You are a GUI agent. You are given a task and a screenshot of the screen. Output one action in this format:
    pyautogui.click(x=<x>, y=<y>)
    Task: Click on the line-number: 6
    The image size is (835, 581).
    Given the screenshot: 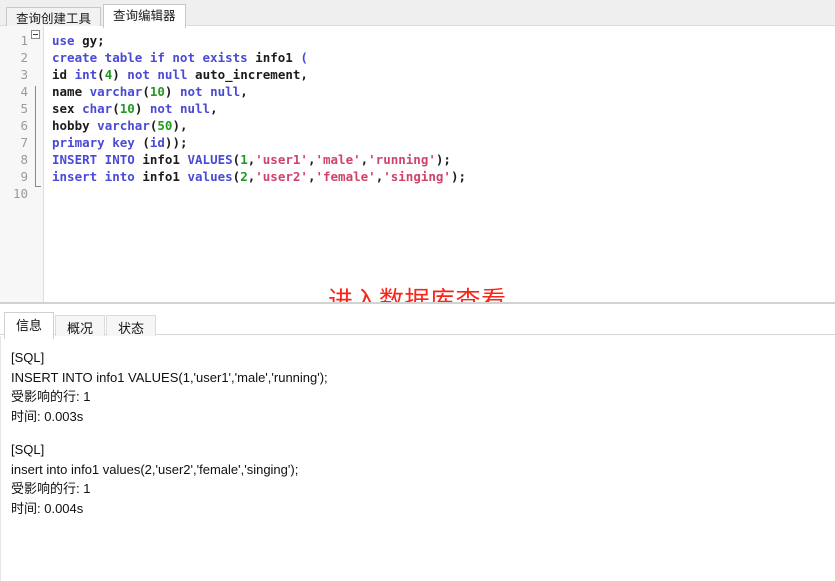 What is the action you would take?
    pyautogui.click(x=24, y=125)
    